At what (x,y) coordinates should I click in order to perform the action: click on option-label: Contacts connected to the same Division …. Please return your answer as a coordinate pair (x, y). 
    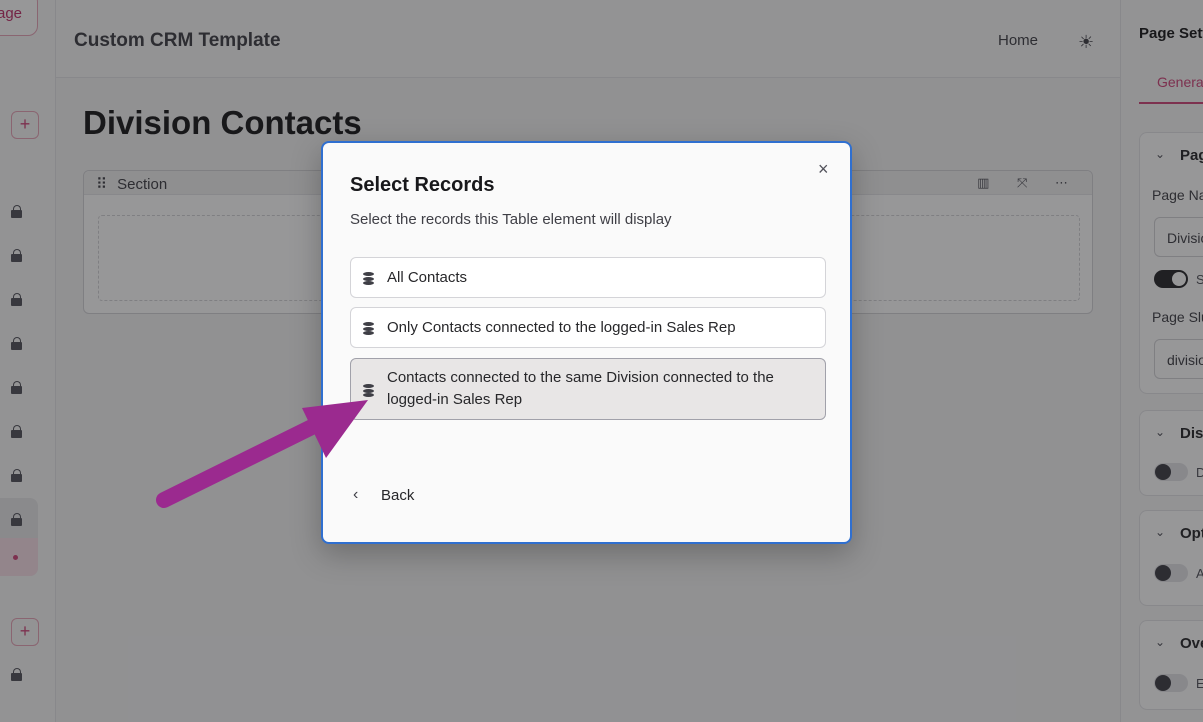
    Looking at the image, I should click on (580, 388).